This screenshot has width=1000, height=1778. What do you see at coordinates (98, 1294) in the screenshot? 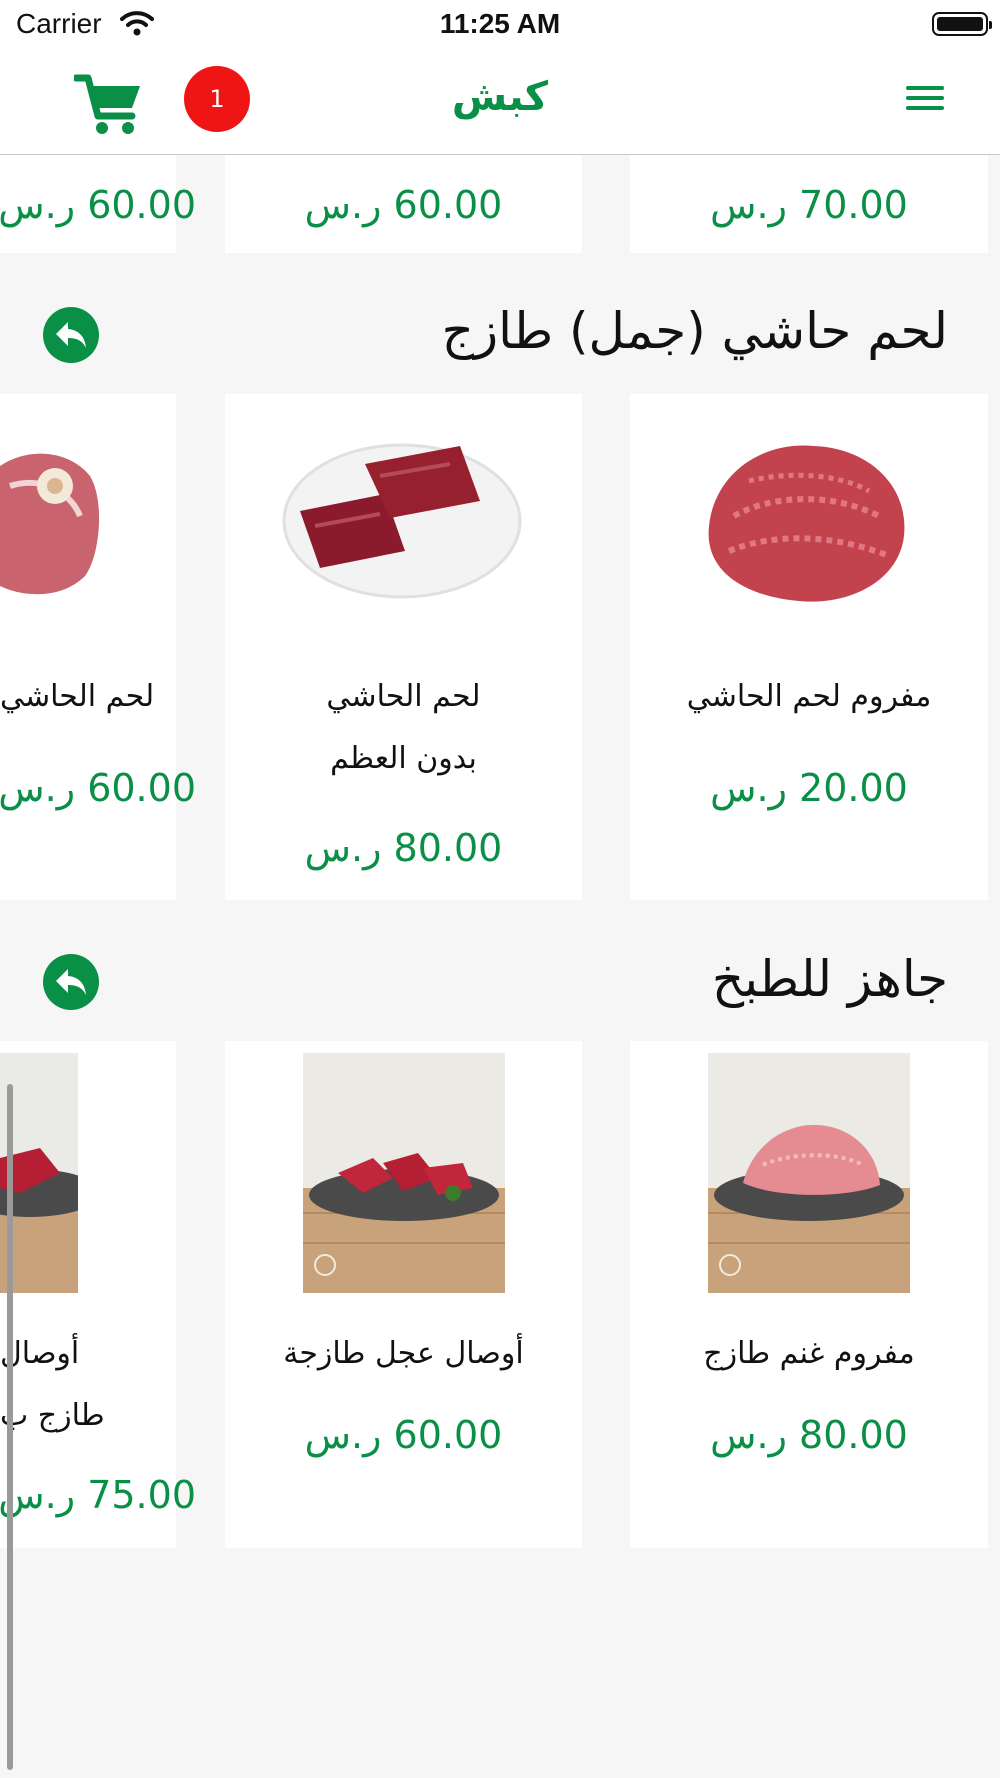
I see `product-card: أوصال طازج ب 75.00 ر.س` at bounding box center [98, 1294].